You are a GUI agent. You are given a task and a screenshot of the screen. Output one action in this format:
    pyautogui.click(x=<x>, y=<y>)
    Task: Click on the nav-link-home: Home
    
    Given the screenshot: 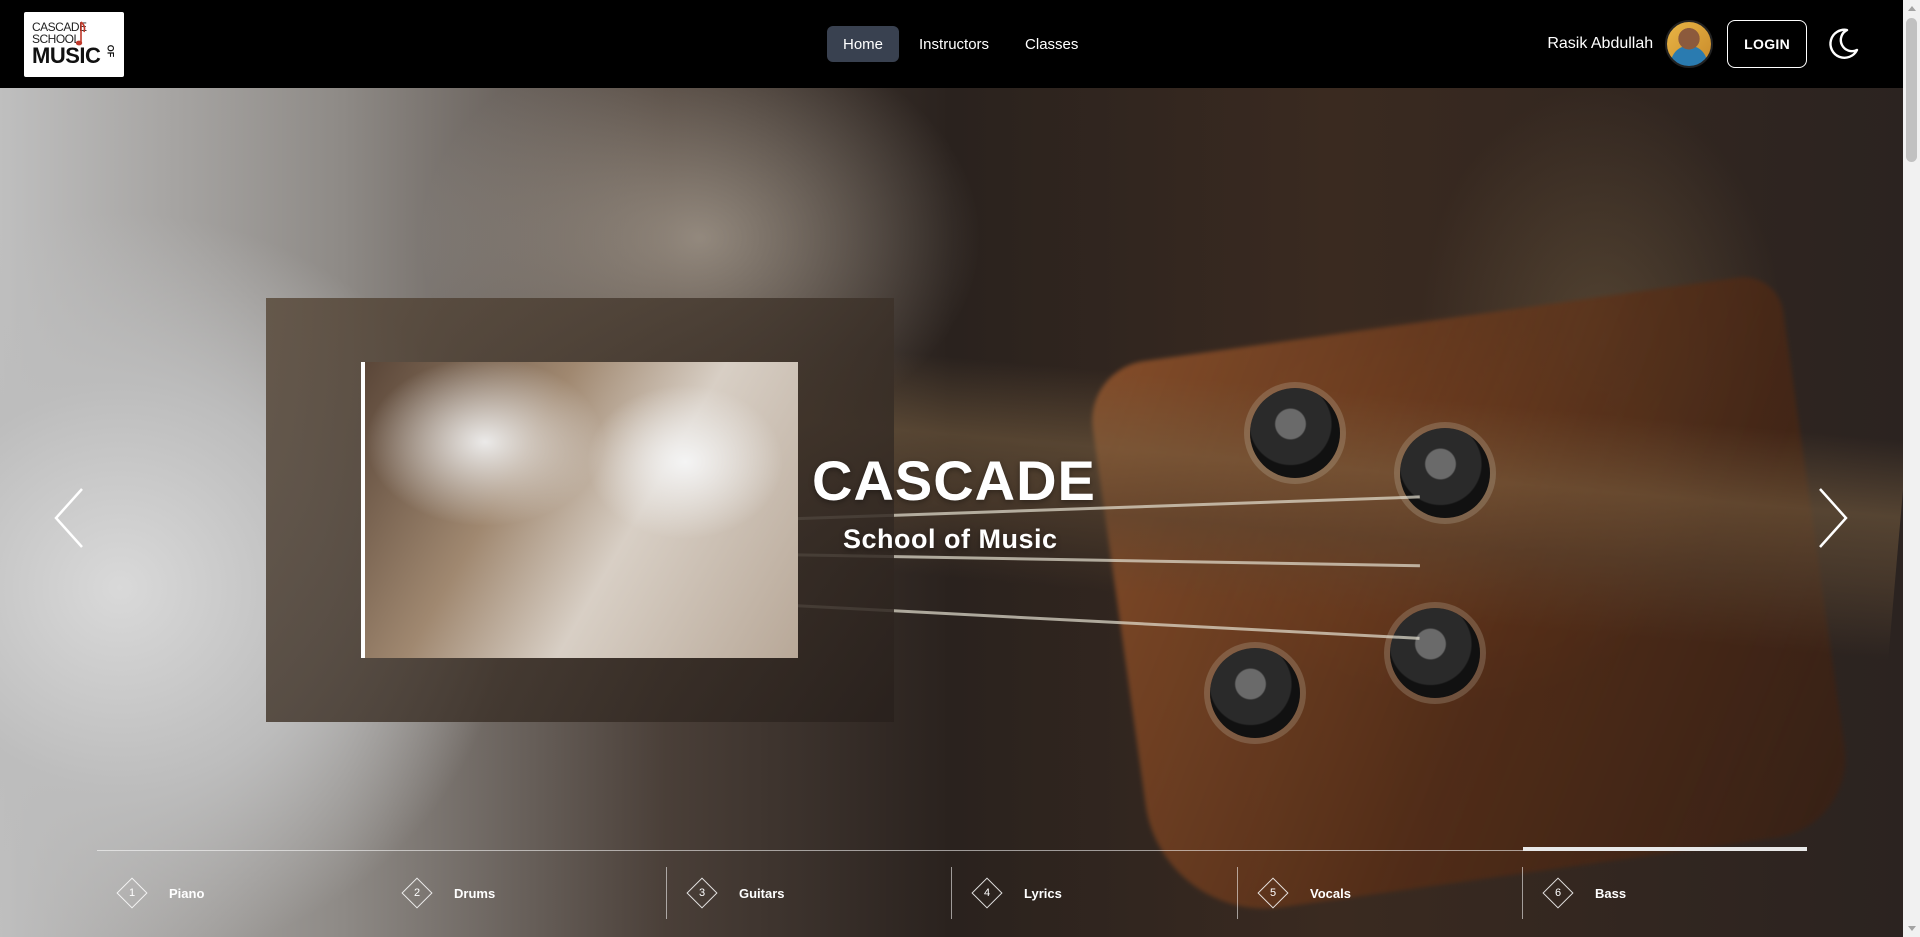 What is the action you would take?
    pyautogui.click(x=863, y=44)
    